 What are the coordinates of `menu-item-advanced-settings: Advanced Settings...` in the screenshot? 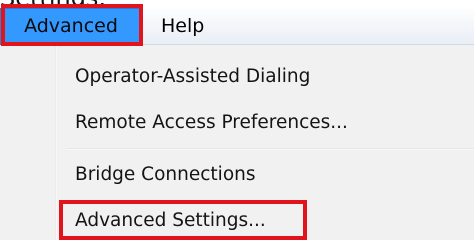 It's located at (170, 221).